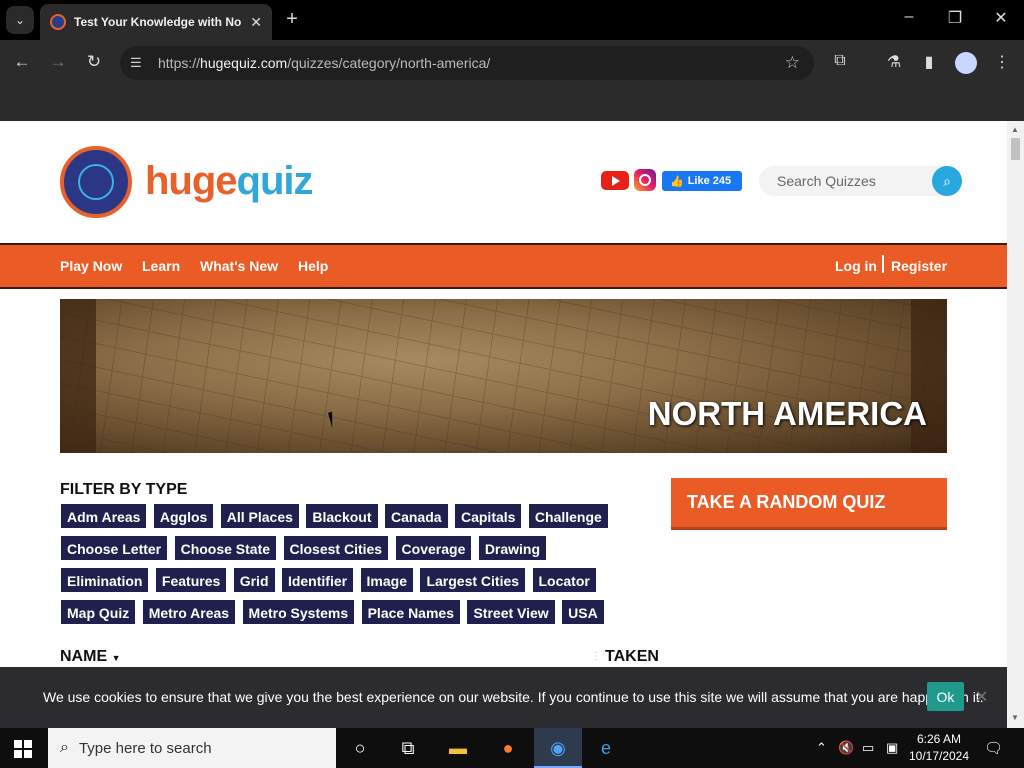 The height and width of the screenshot is (768, 1024). I want to click on volume-muted-icon: 🔇, so click(846, 748).